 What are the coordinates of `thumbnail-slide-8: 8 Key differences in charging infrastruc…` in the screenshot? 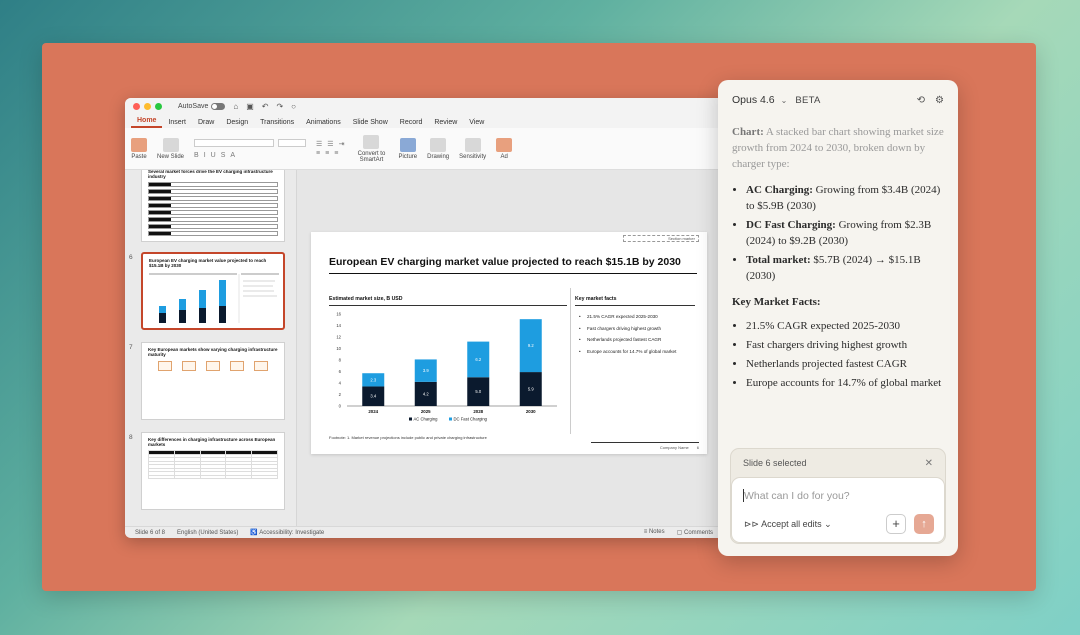 It's located at (207, 471).